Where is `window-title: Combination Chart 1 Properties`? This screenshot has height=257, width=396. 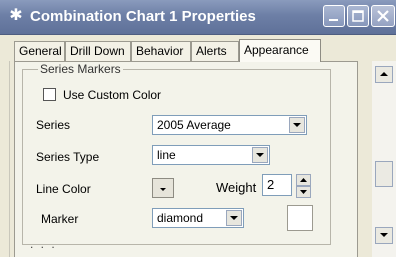 window-title: Combination Chart 1 Properties is located at coordinates (143, 16).